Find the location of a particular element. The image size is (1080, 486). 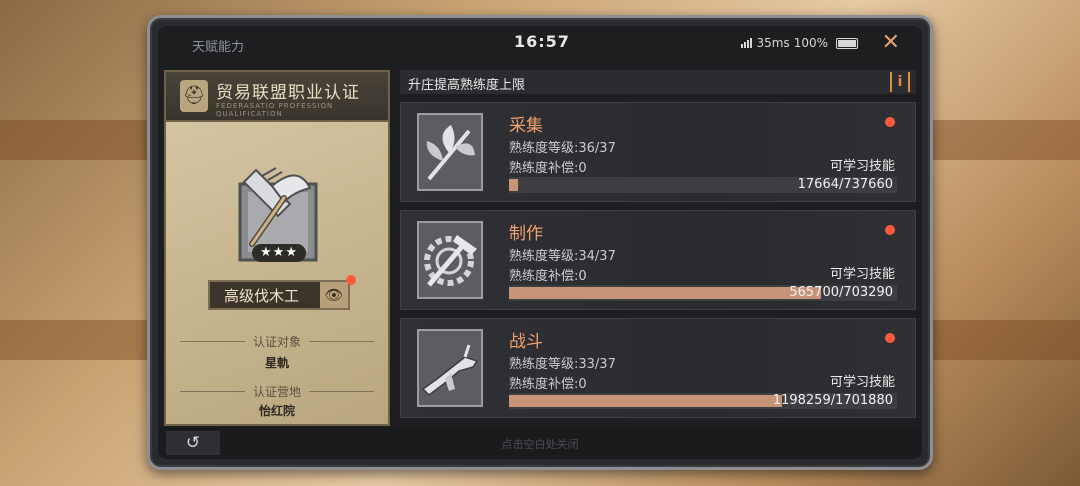

proficiency-bar: 17664/737660 is located at coordinates (703, 185).